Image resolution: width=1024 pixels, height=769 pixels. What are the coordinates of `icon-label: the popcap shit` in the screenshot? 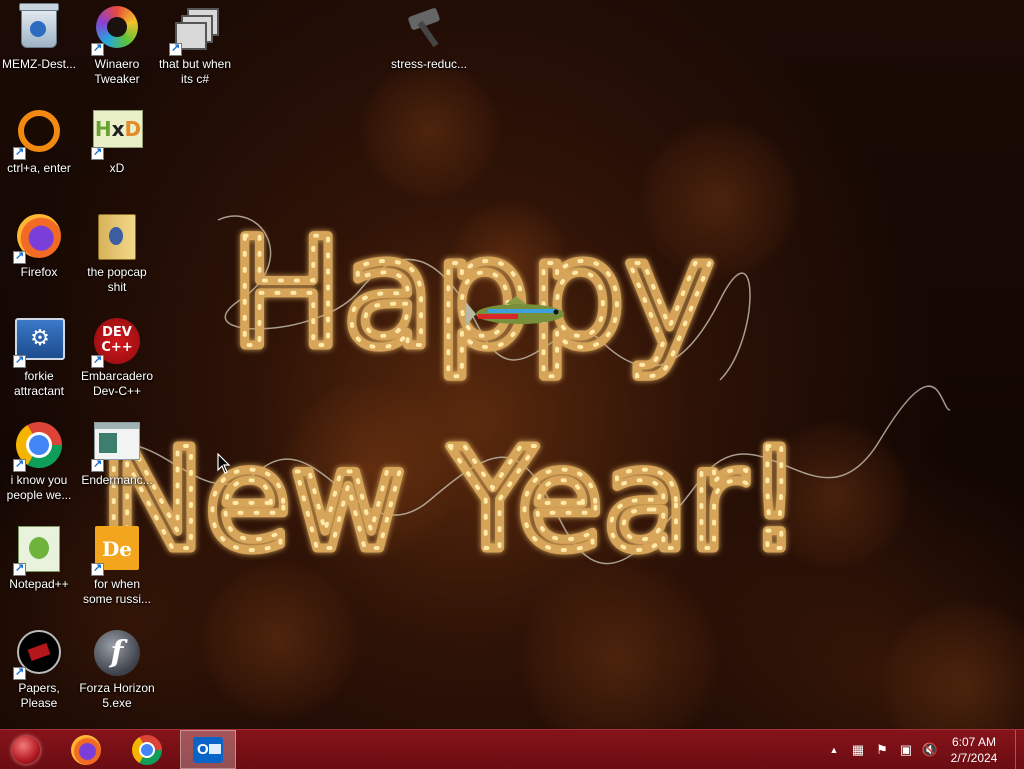 It's located at (117, 279).